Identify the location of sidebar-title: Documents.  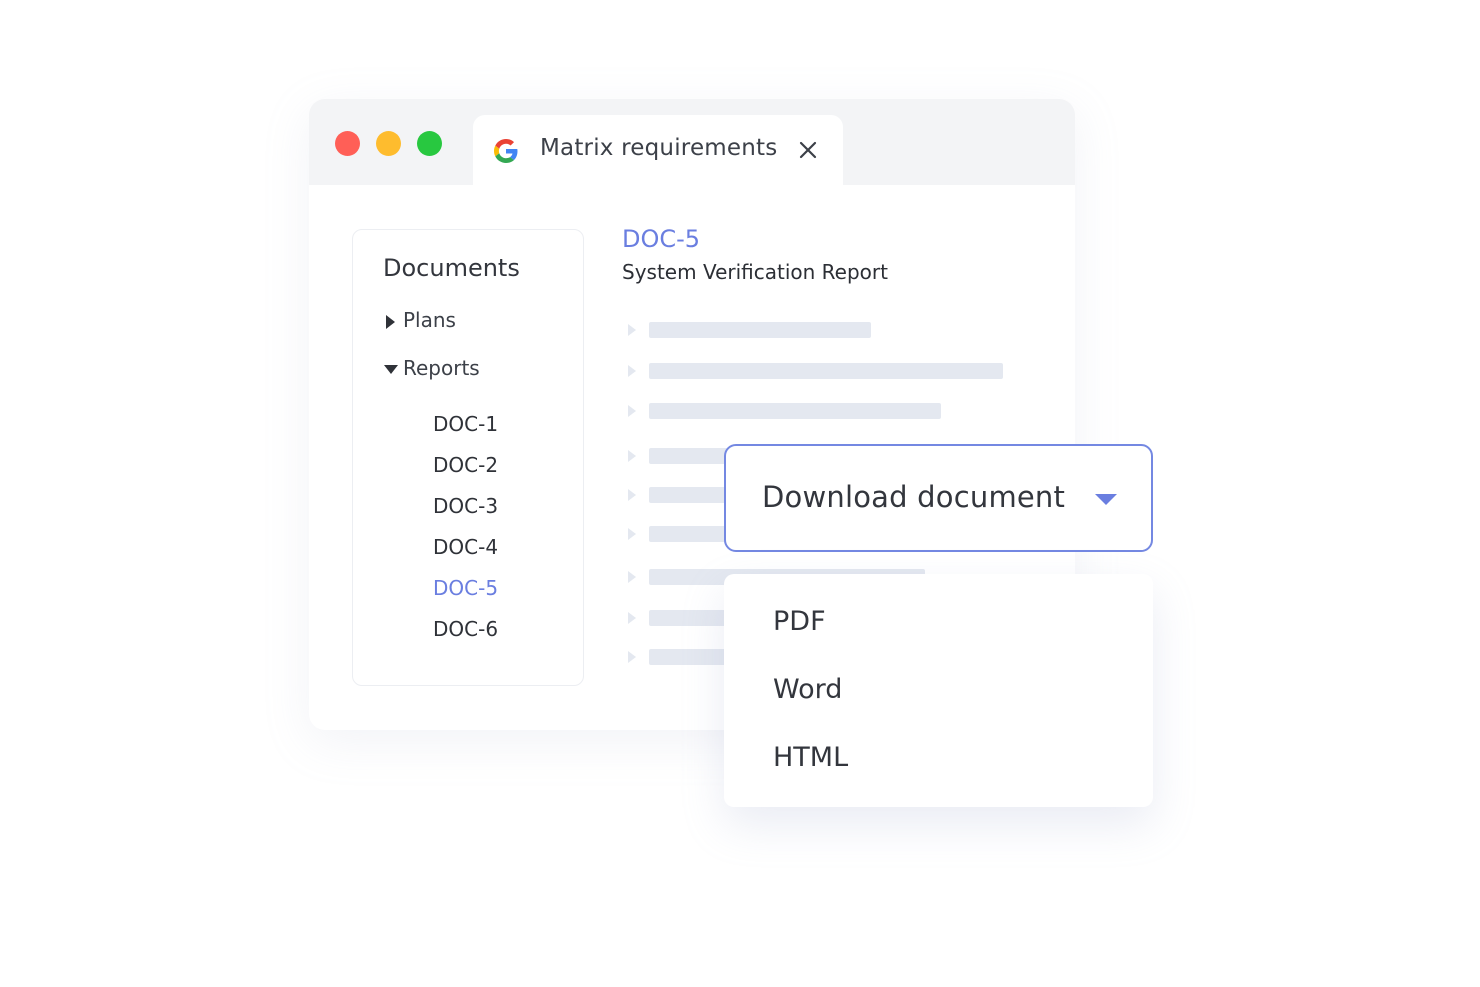
(451, 268).